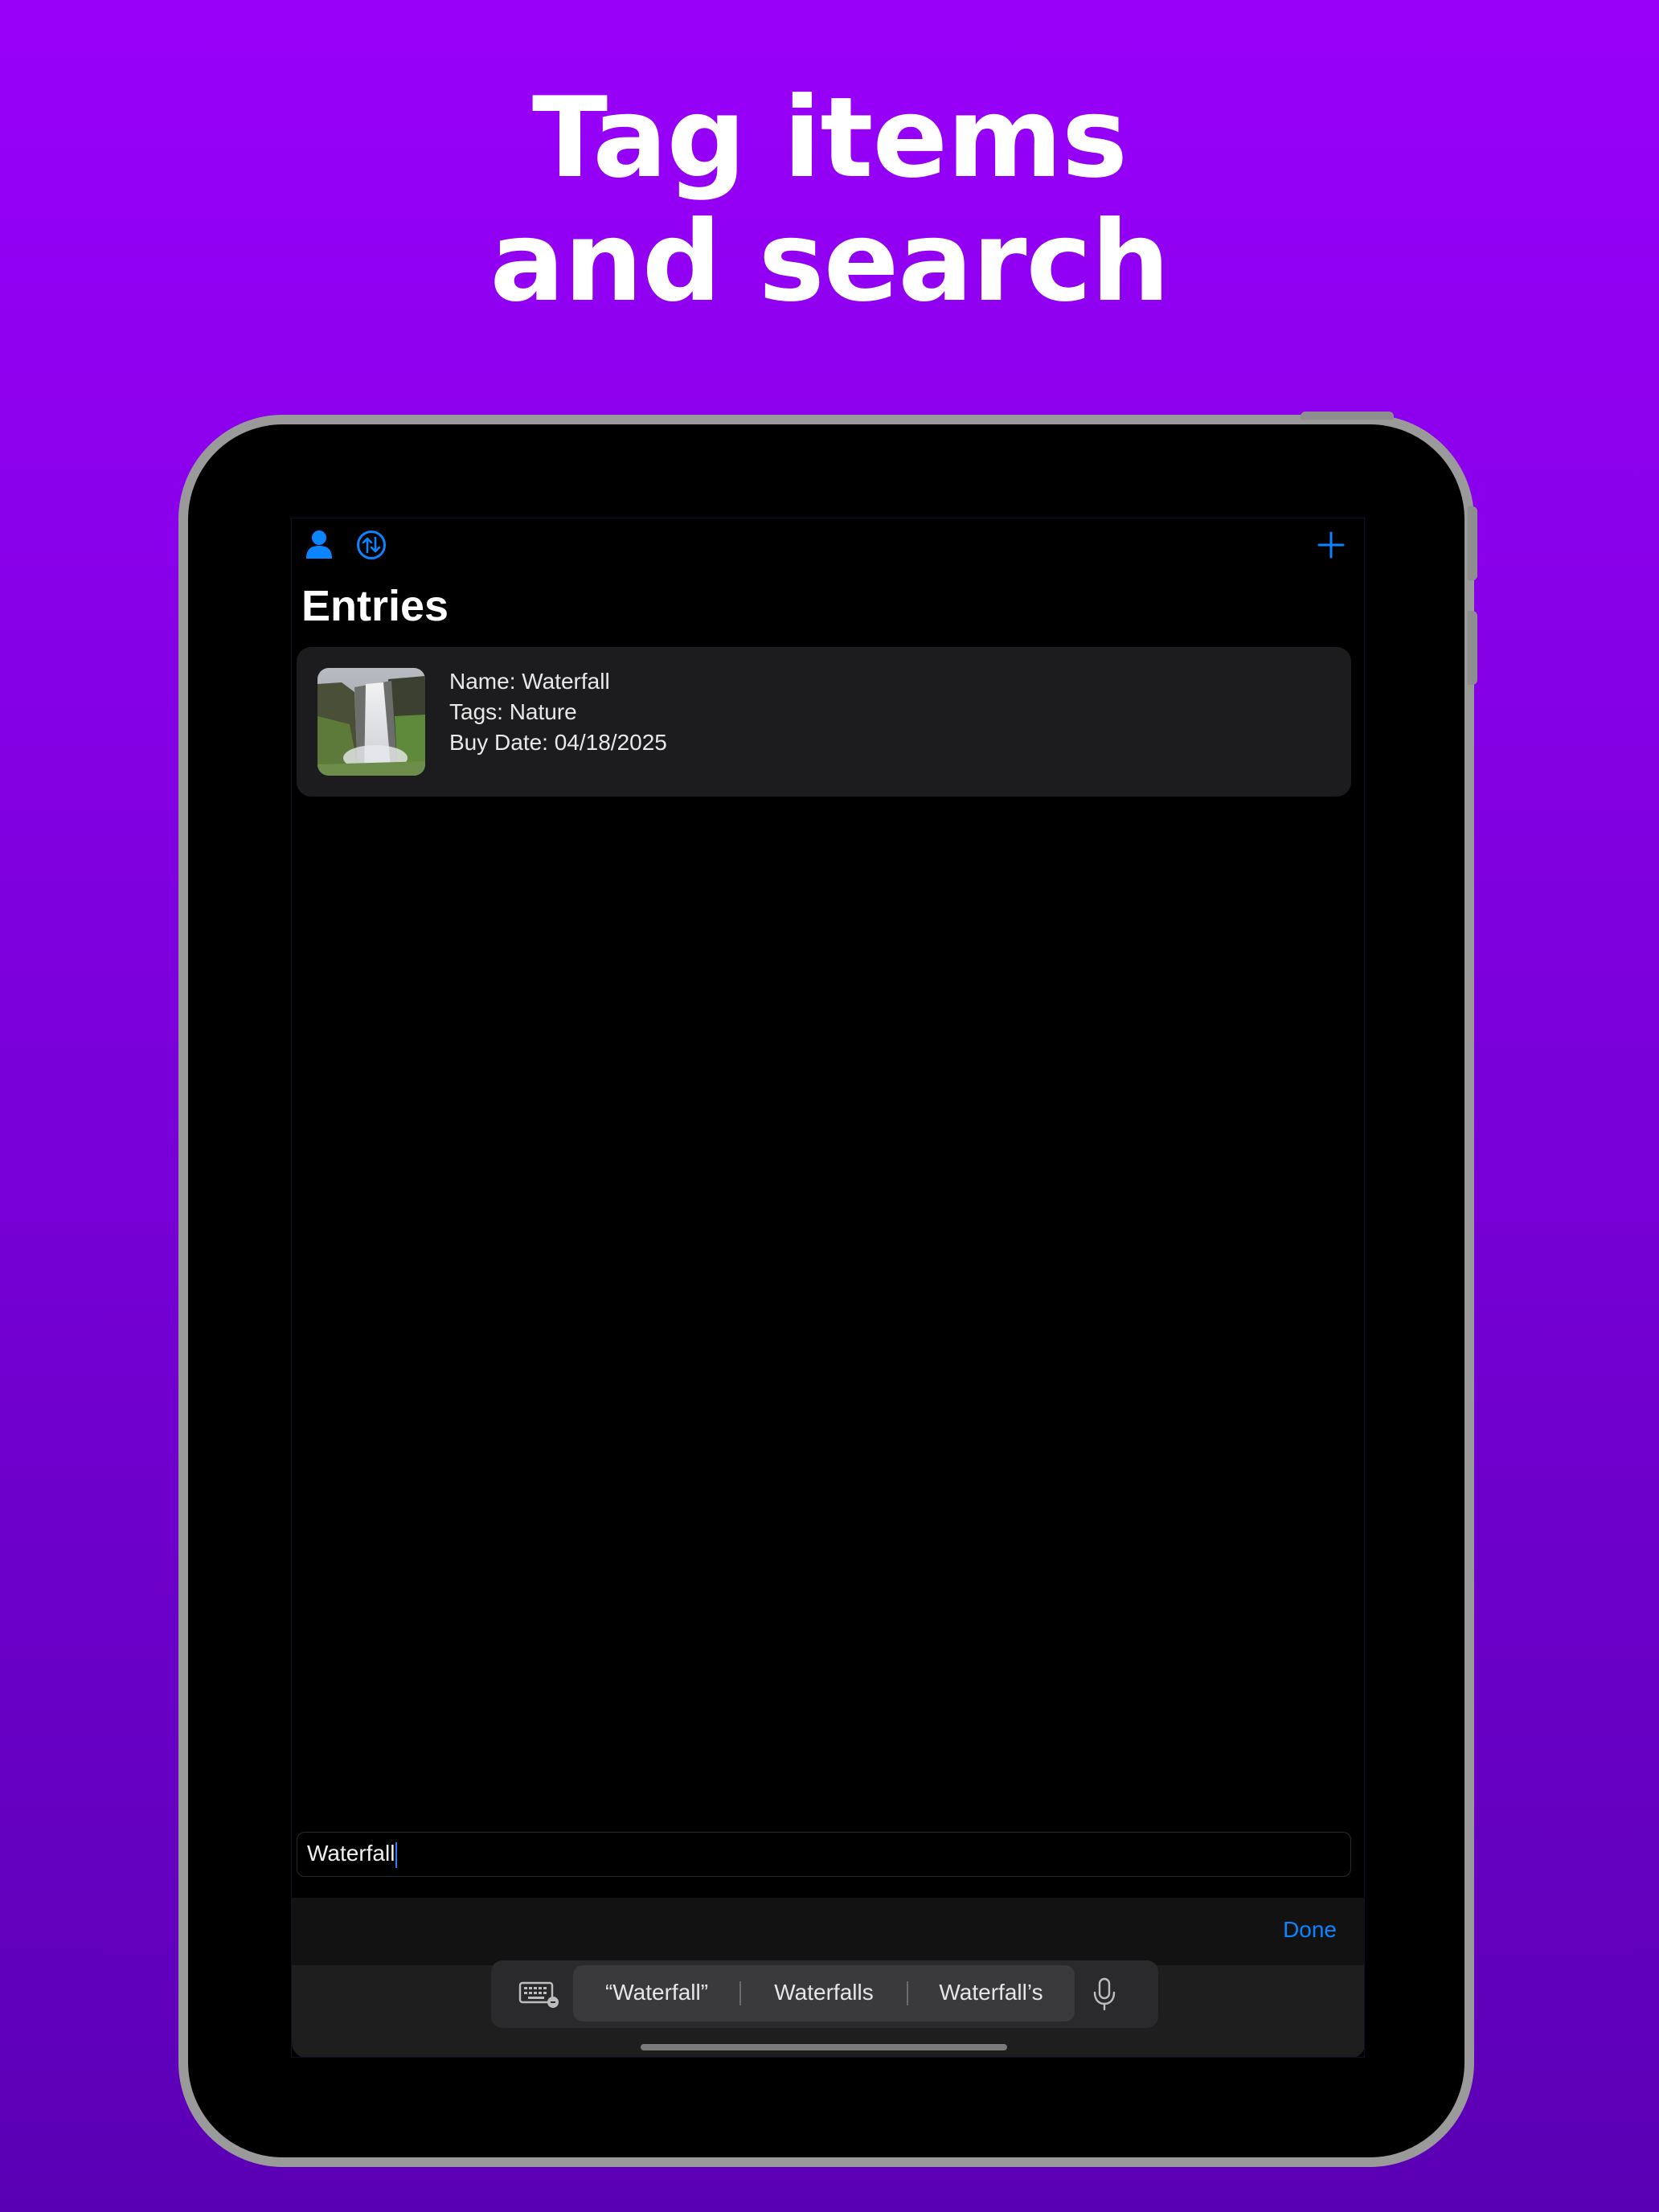  What do you see at coordinates (558, 742) in the screenshot?
I see `entry-buy-date: Buy Date: 04/18/2025` at bounding box center [558, 742].